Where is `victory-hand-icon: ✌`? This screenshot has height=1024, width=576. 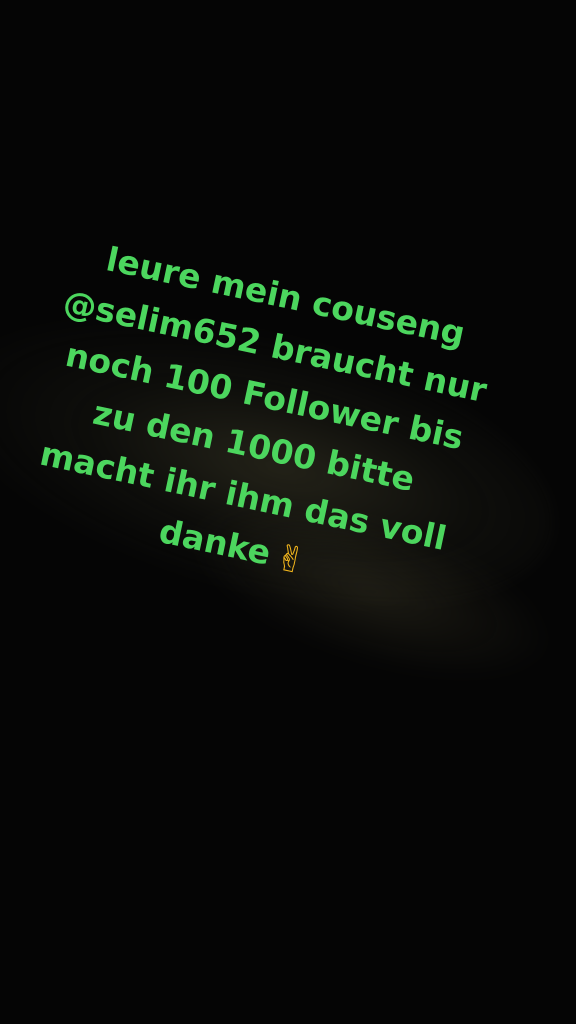 victory-hand-icon: ✌ is located at coordinates (290, 560).